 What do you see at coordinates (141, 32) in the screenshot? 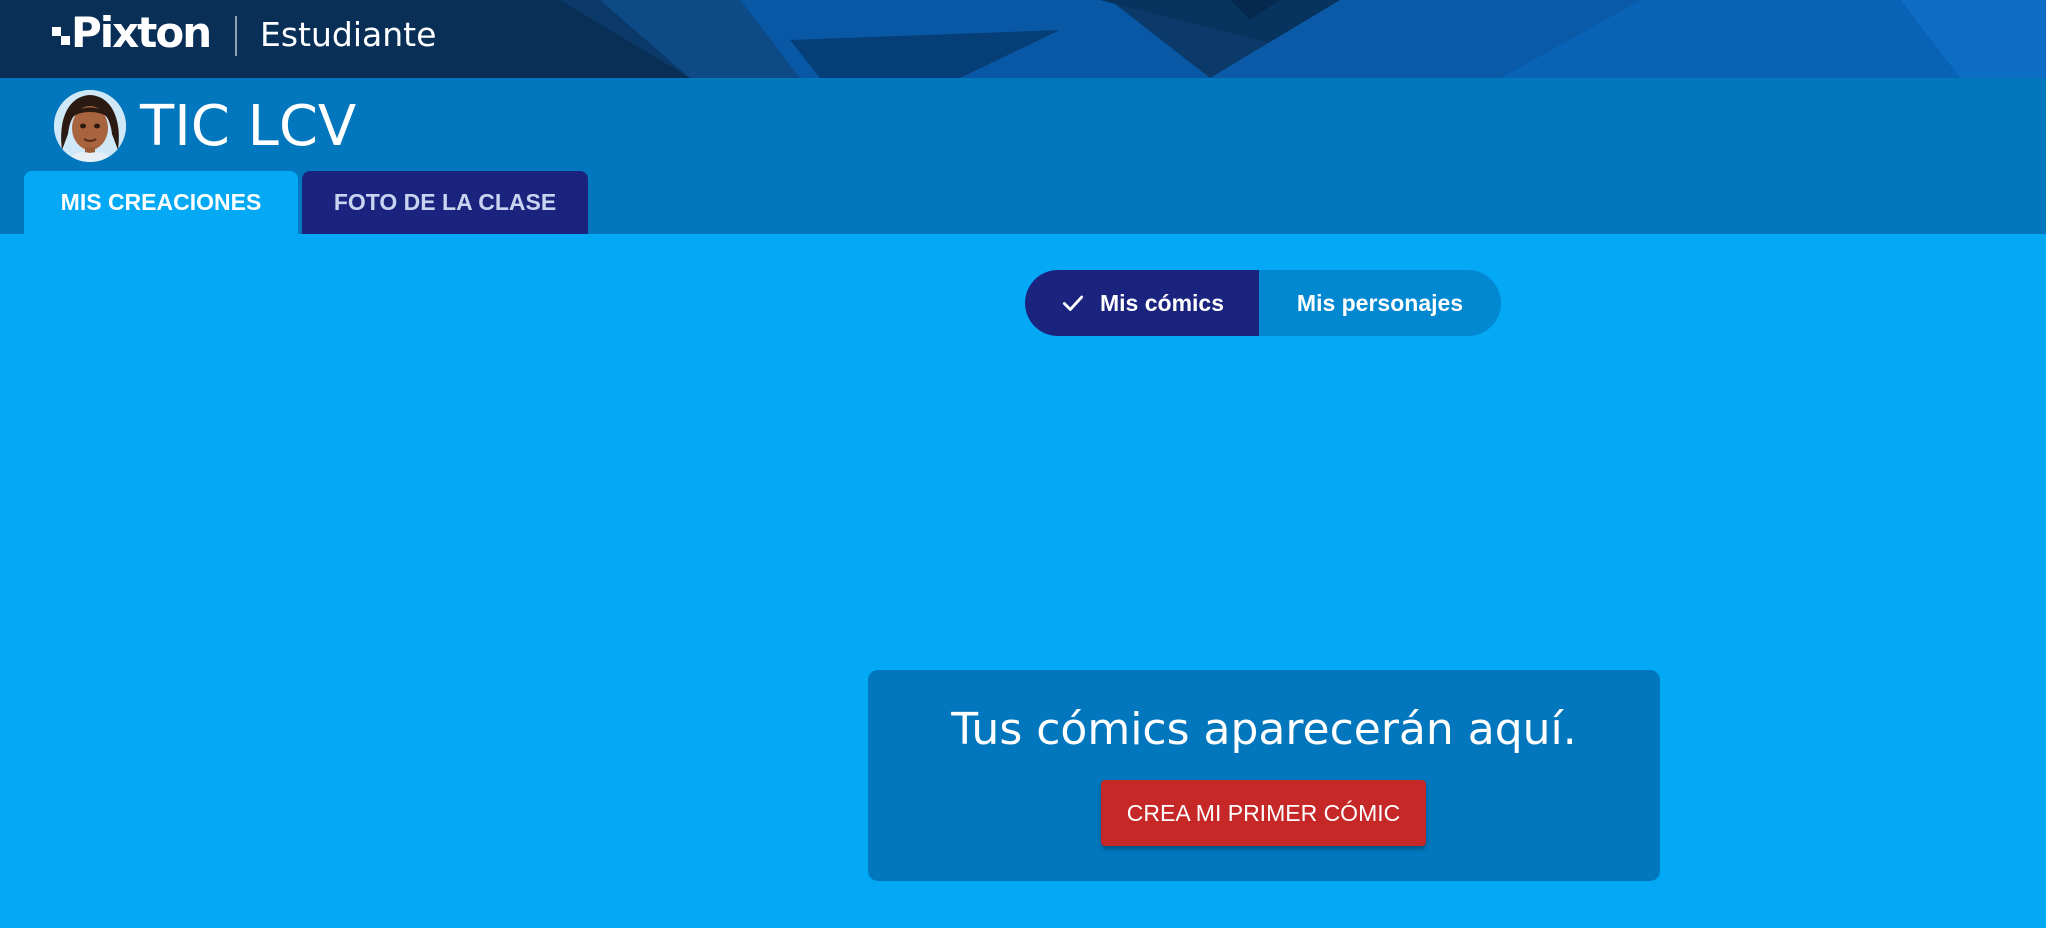
I see `logo-text: Pixton` at bounding box center [141, 32].